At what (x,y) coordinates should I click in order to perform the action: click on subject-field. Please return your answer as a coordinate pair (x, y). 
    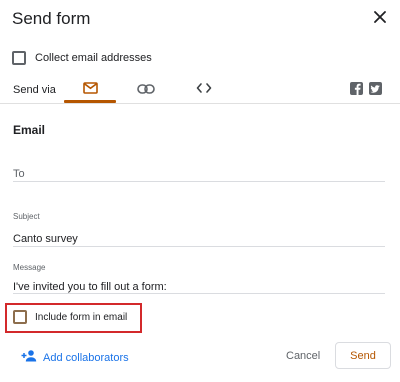
    Looking at the image, I should click on (199, 238).